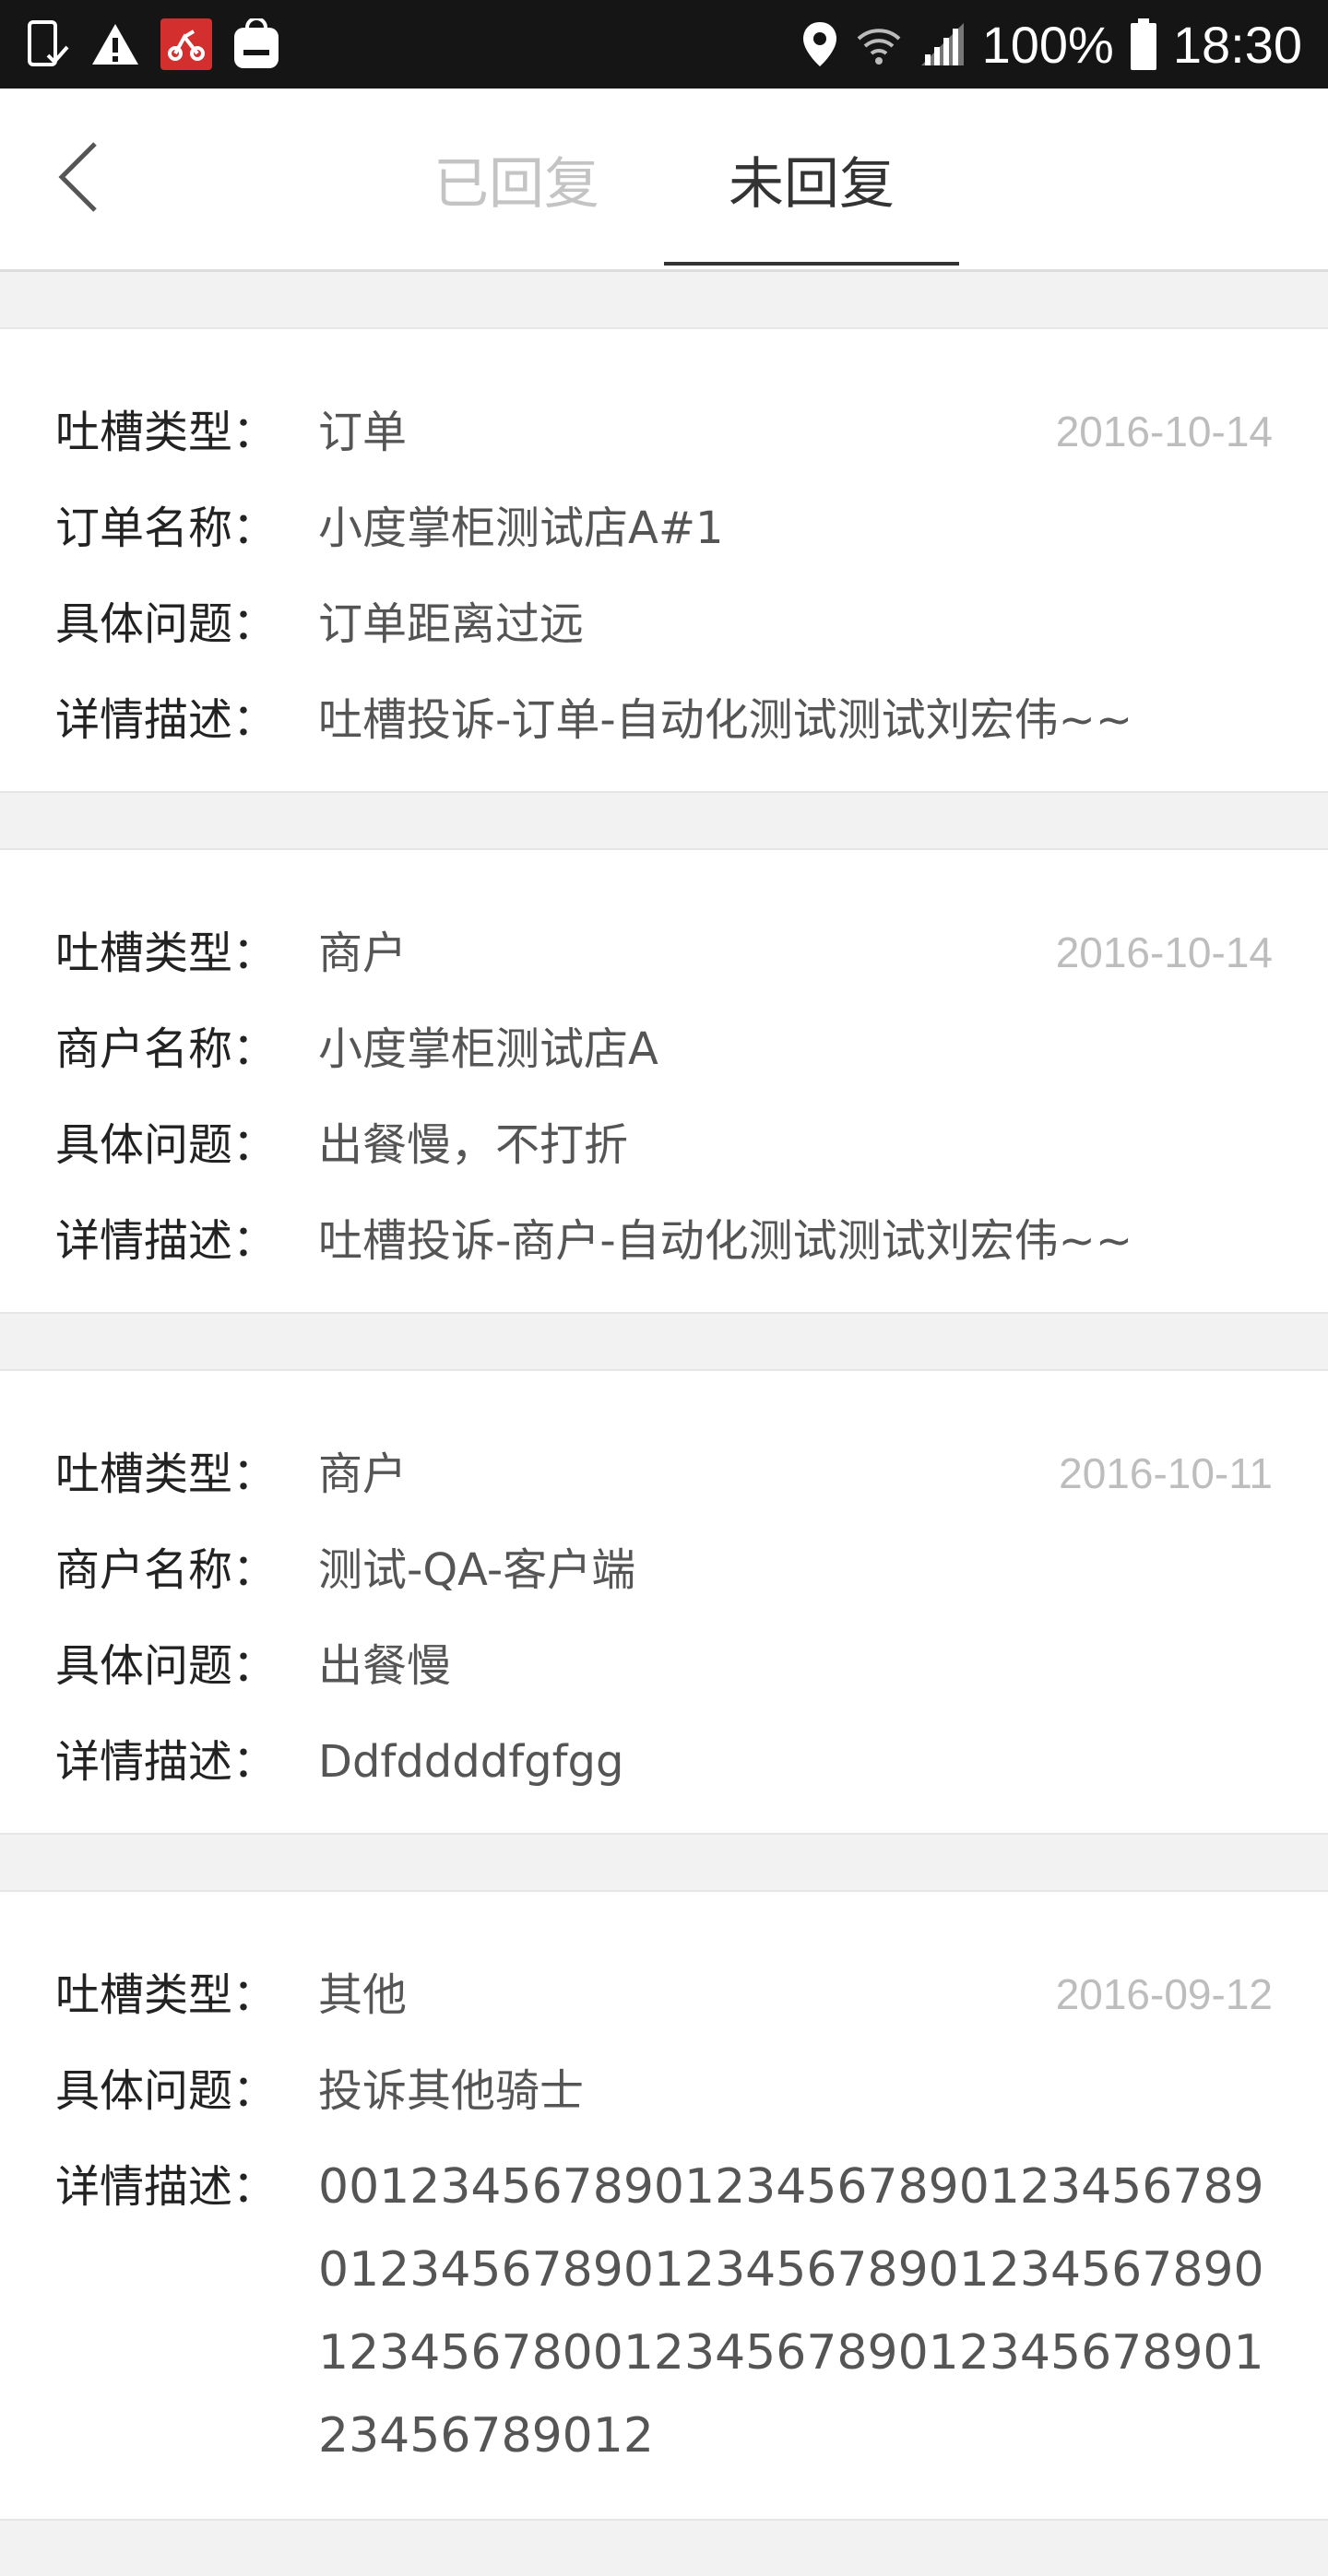  What do you see at coordinates (385, 1666) in the screenshot?
I see `field-value: 出餐慢` at bounding box center [385, 1666].